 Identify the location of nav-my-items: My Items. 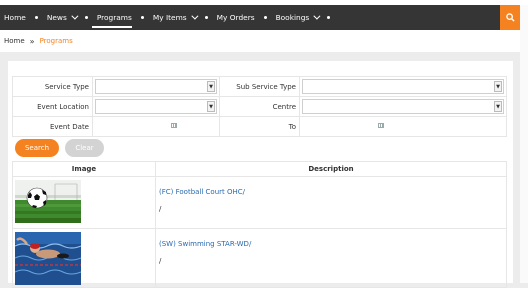
(171, 17).